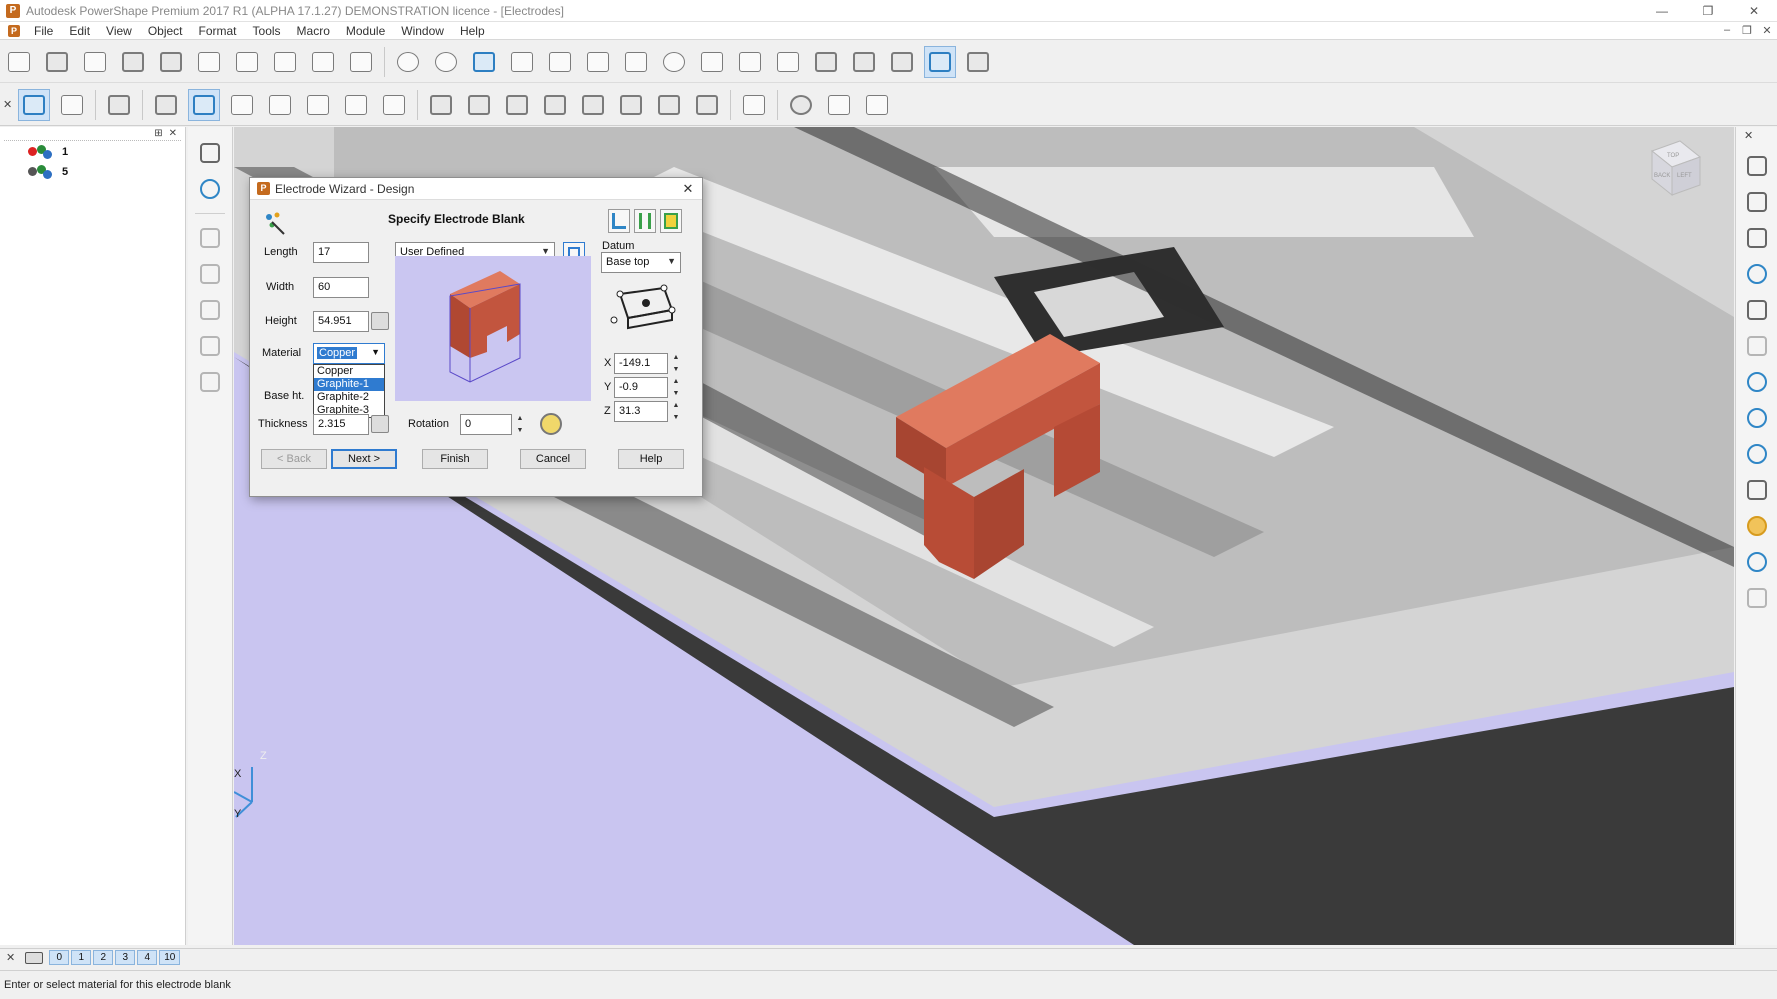 This screenshot has height=999, width=1777. What do you see at coordinates (166, 105) in the screenshot?
I see `electrode-wizard-button` at bounding box center [166, 105].